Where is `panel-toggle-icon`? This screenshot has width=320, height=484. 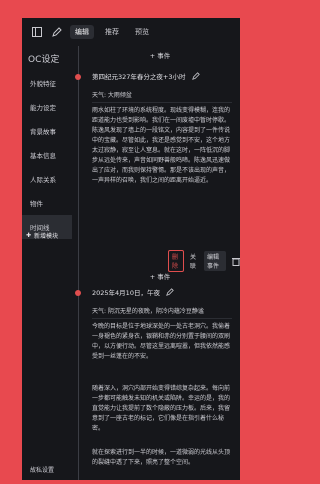
panel-toggle-icon is located at coordinates (37, 32).